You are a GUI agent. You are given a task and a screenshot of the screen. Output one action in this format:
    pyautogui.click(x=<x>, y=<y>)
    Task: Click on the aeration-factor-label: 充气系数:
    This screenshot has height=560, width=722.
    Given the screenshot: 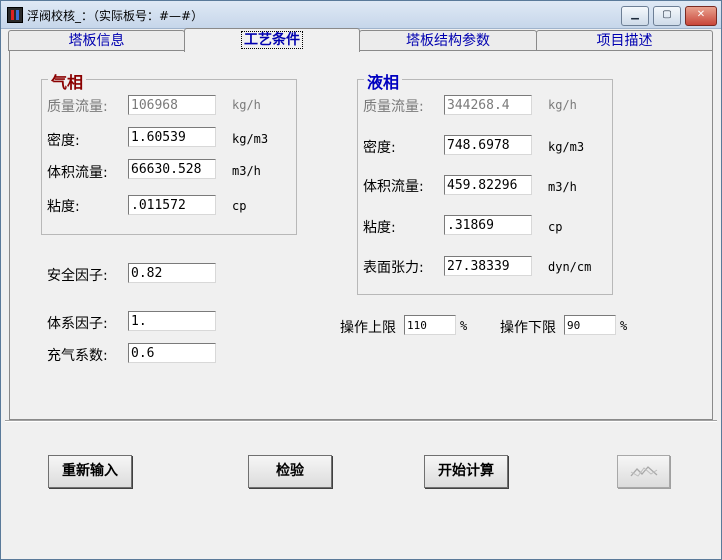 What is the action you would take?
    pyautogui.click(x=77, y=356)
    